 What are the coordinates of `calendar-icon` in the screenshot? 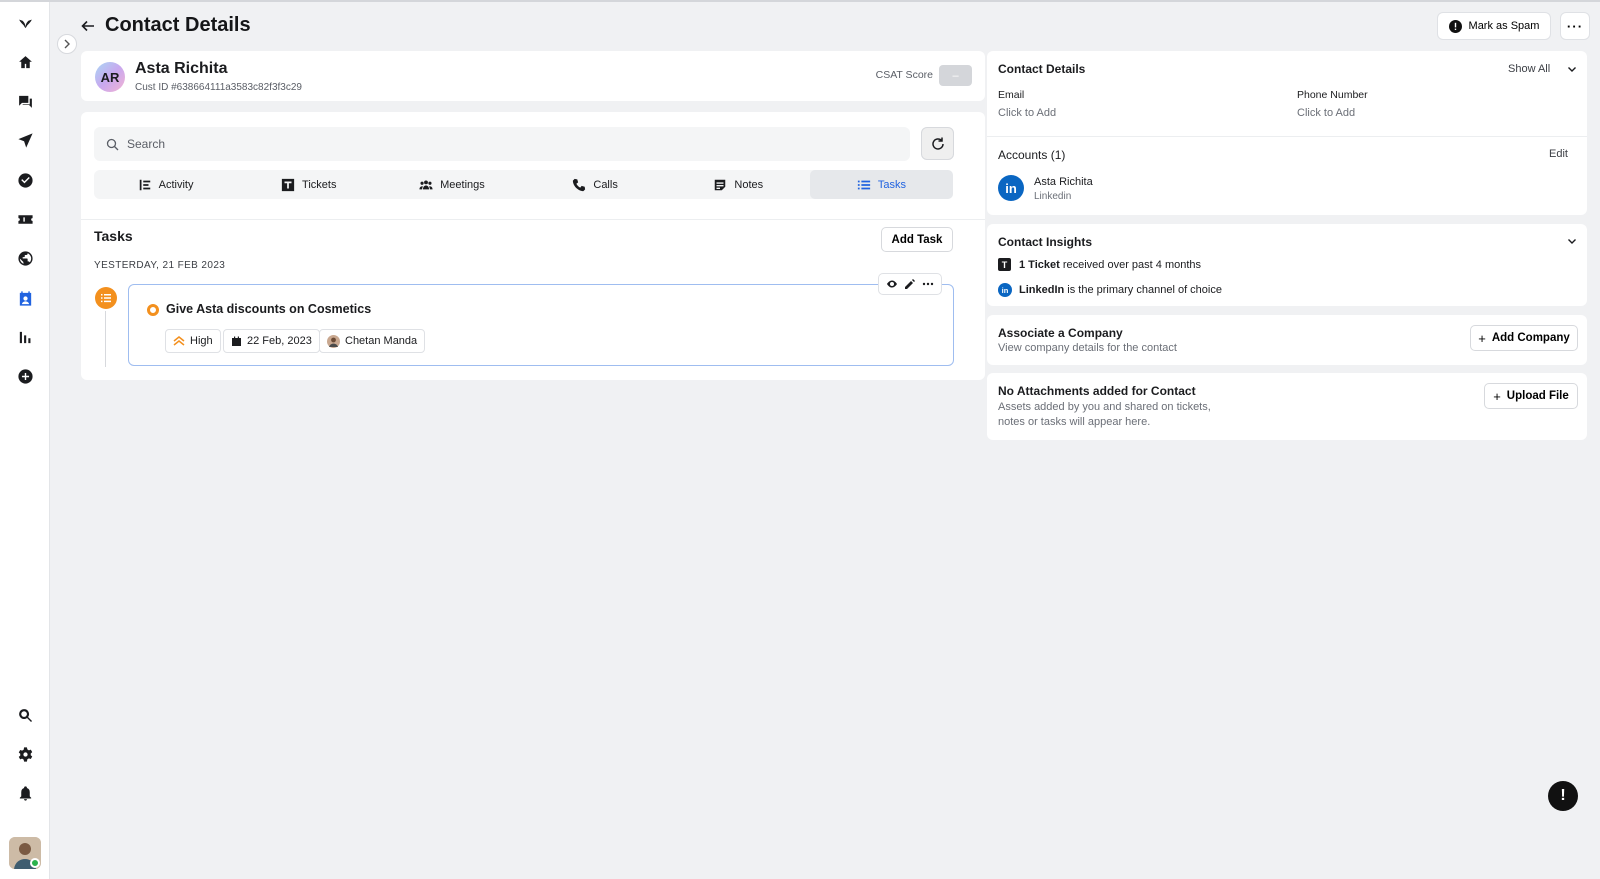 It's located at (236, 341).